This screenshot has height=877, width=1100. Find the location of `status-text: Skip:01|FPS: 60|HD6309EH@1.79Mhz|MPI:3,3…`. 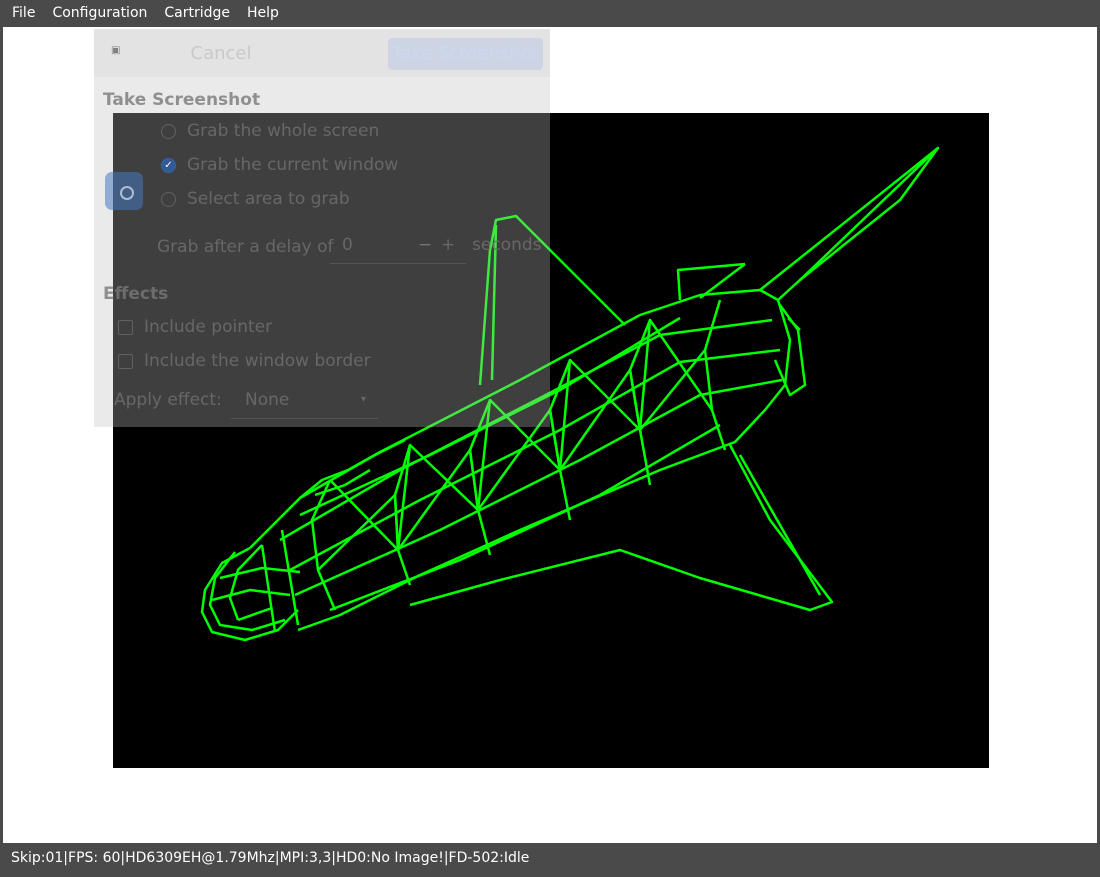

status-text: Skip:01|FPS: 60|HD6309EH@1.79Mhz|MPI:3,3… is located at coordinates (270, 858).